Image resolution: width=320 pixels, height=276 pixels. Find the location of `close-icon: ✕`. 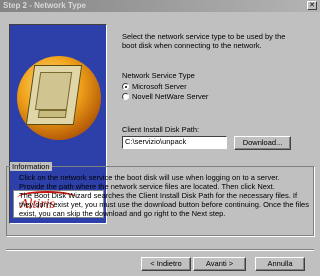

close-icon: ✕ is located at coordinates (312, 5).